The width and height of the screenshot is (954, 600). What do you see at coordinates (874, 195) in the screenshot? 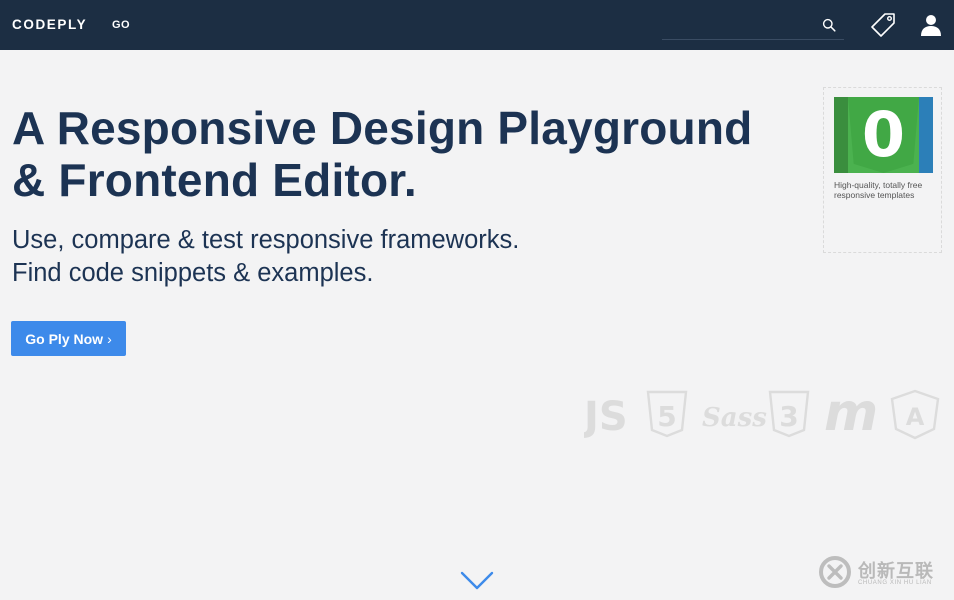
I see `ad-caption-line-2: responsive templates` at bounding box center [874, 195].